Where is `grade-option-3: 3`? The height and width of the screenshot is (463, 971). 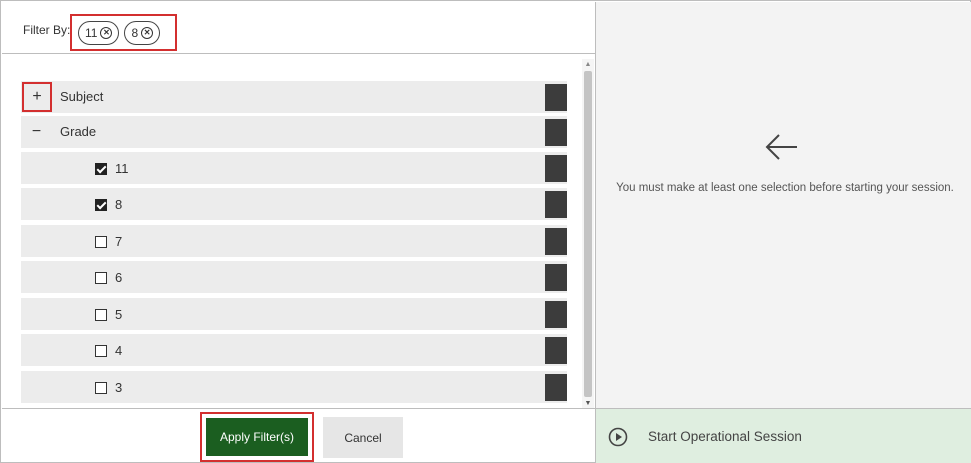
grade-option-3: 3 is located at coordinates (294, 387).